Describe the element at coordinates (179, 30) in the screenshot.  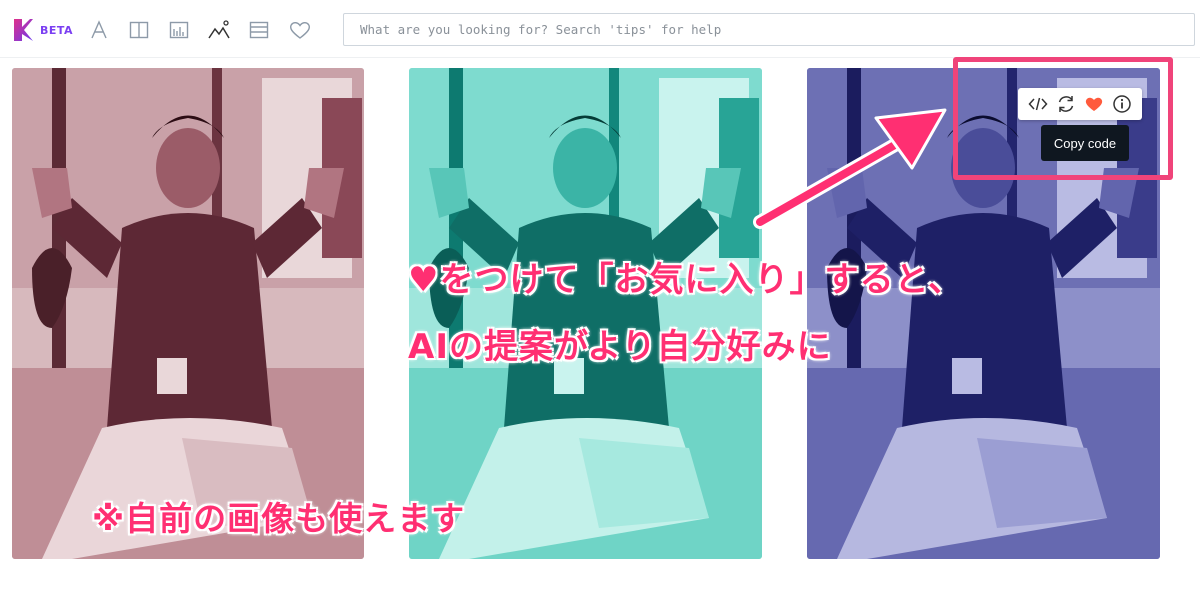
I see `chart-icon` at that location.